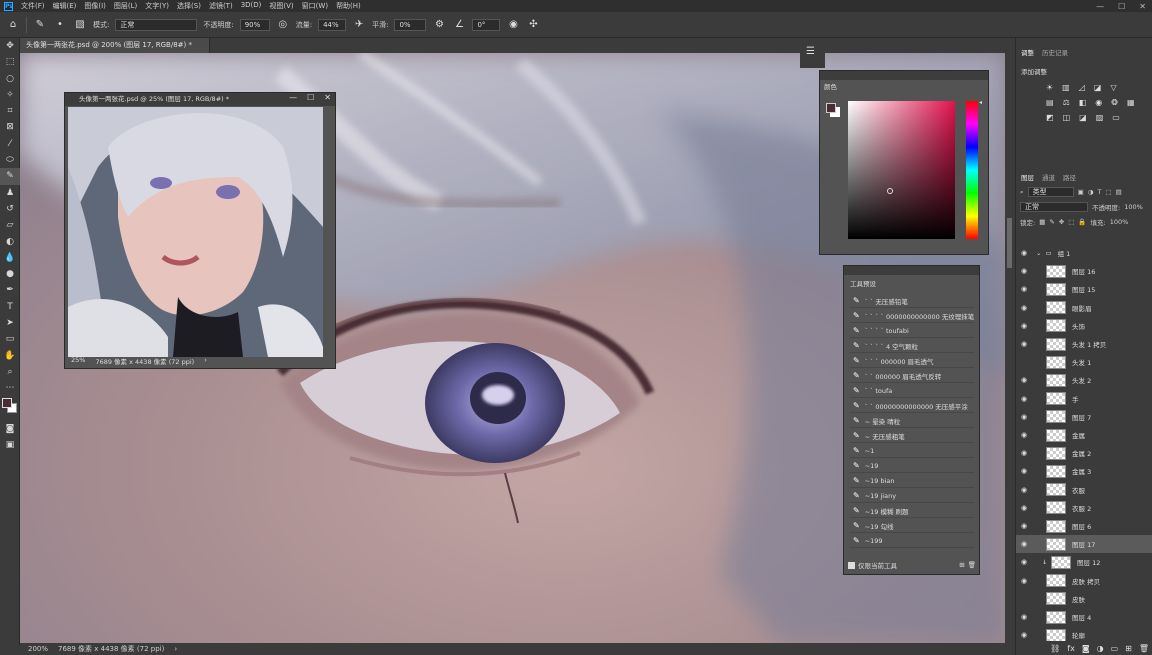 The image size is (1152, 655). I want to click on color-panel: 颜色 ◂, so click(904, 162).